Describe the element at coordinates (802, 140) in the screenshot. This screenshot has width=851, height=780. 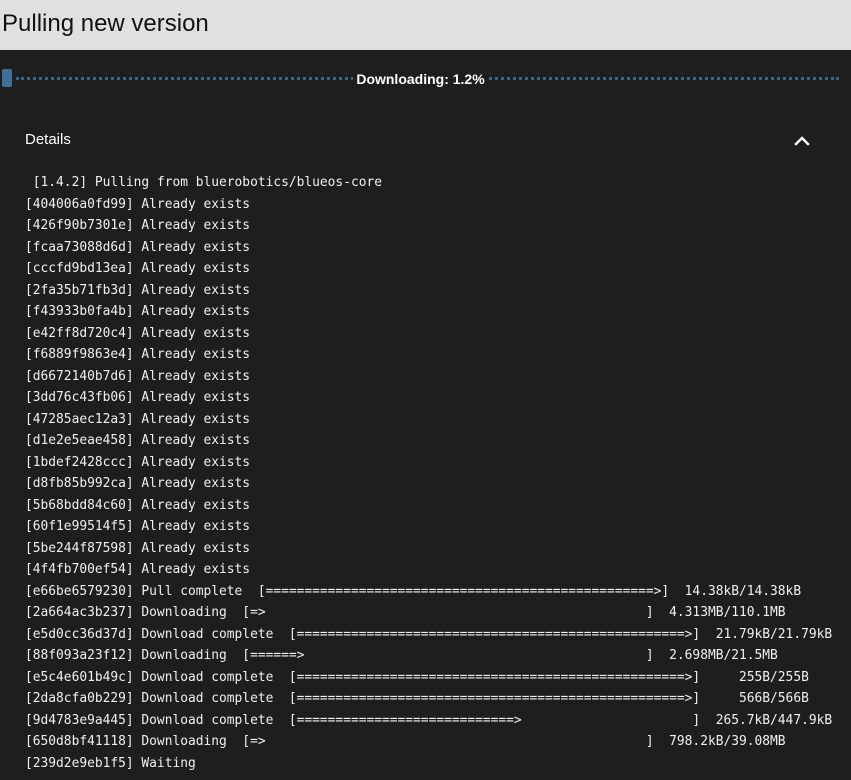
I see `chevron-up-icon` at that location.